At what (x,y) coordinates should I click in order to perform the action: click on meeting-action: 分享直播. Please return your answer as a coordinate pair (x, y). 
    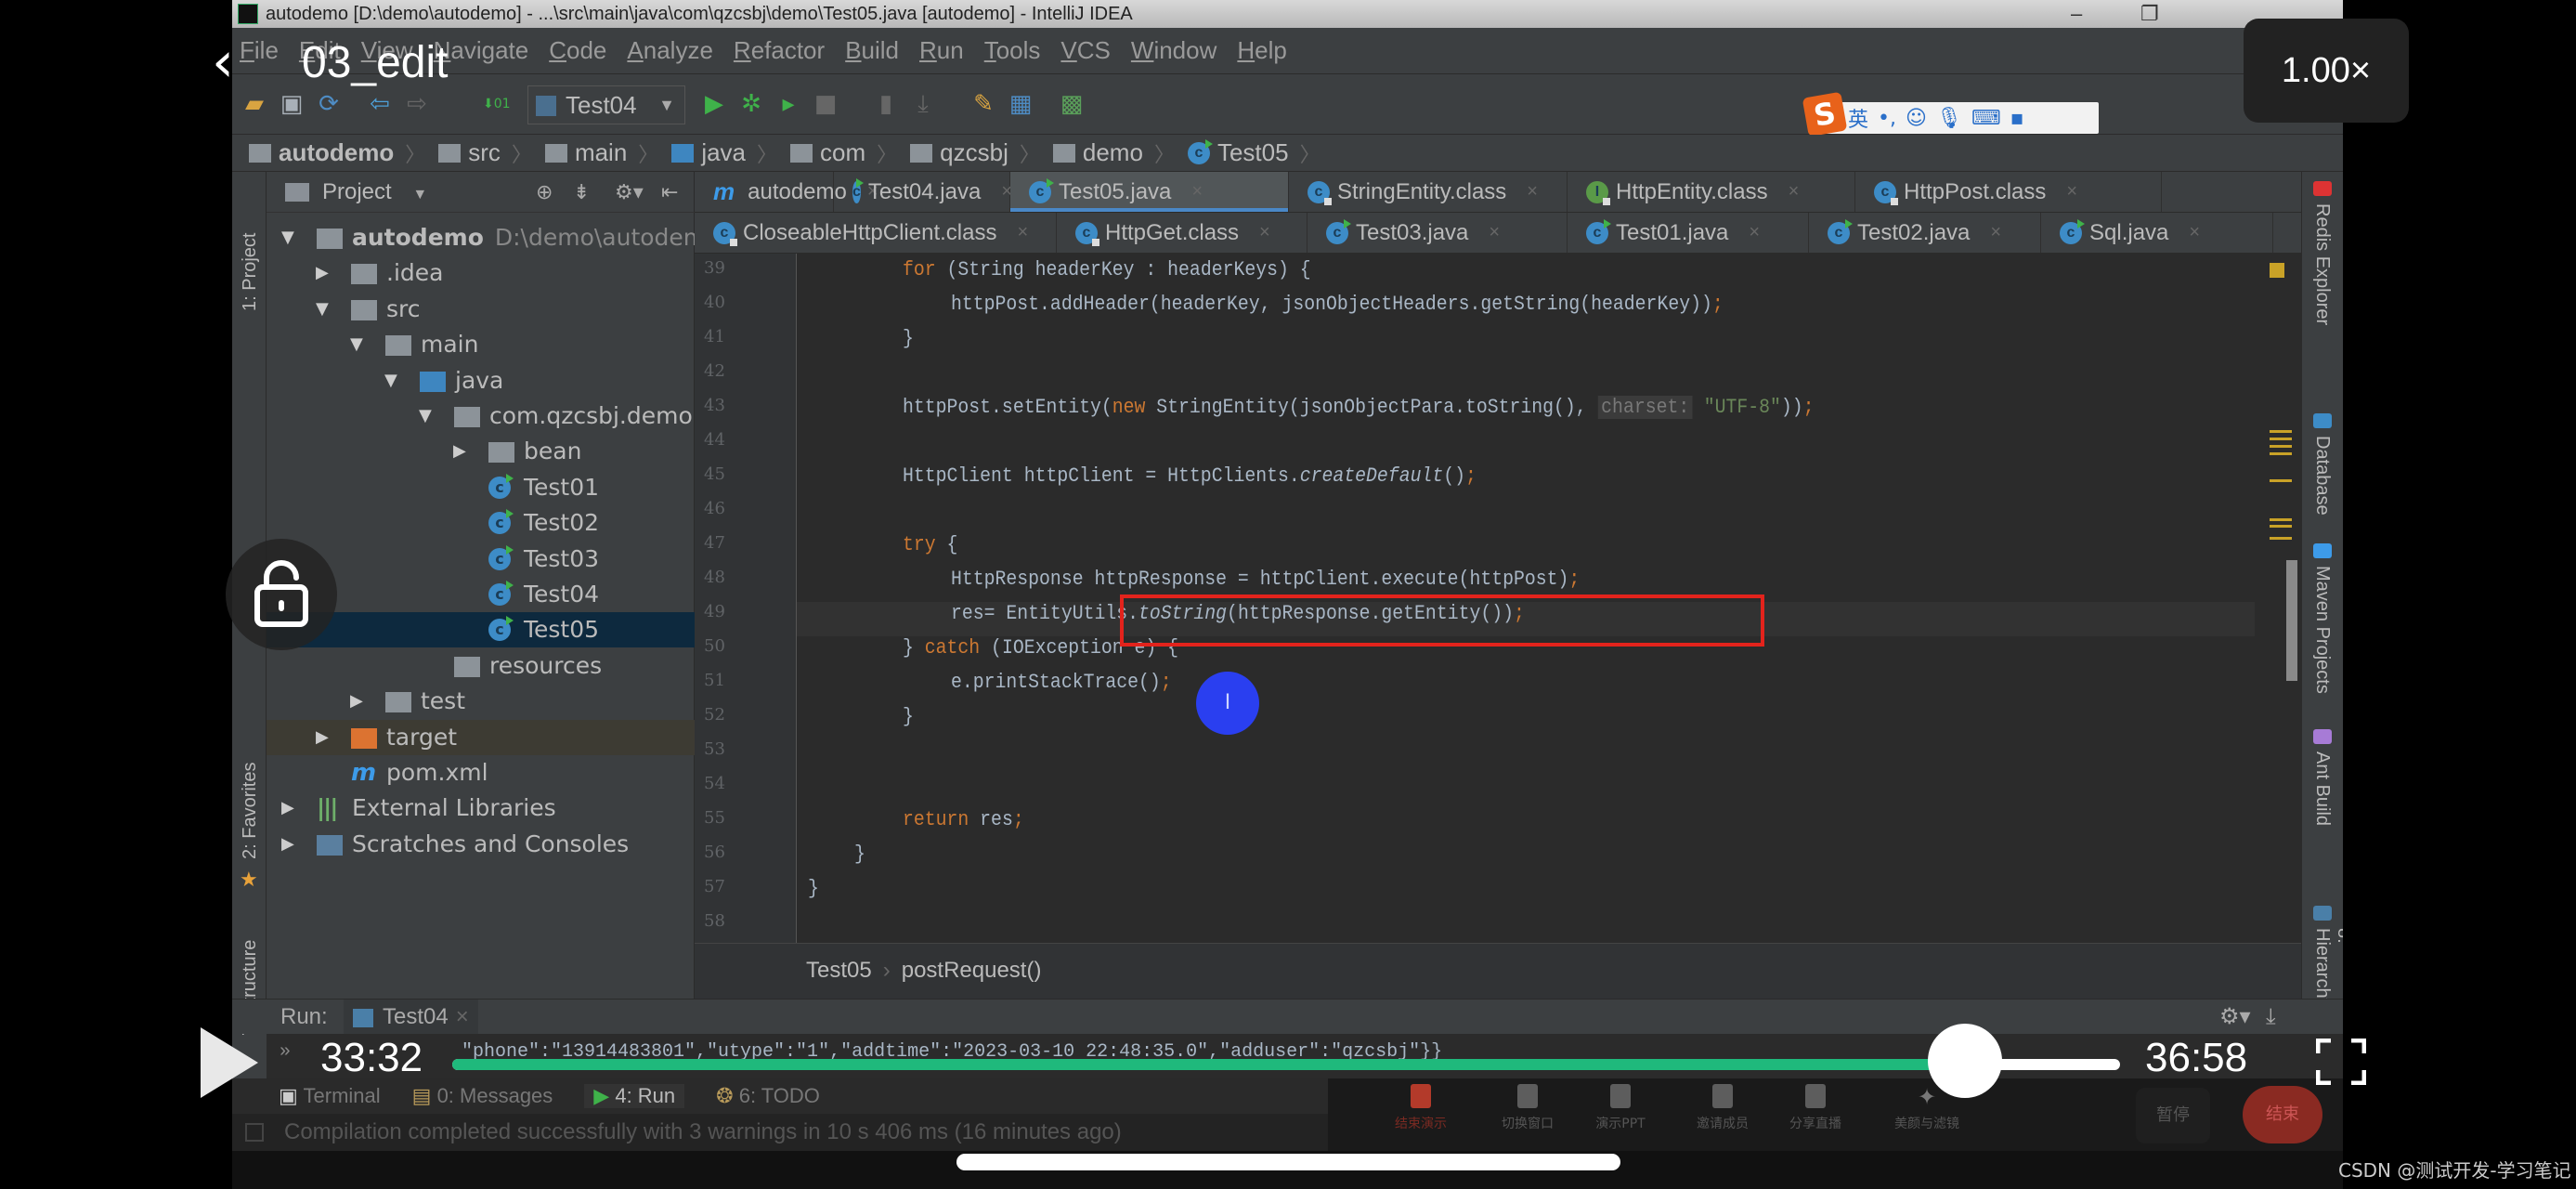
    Looking at the image, I should click on (1815, 1108).